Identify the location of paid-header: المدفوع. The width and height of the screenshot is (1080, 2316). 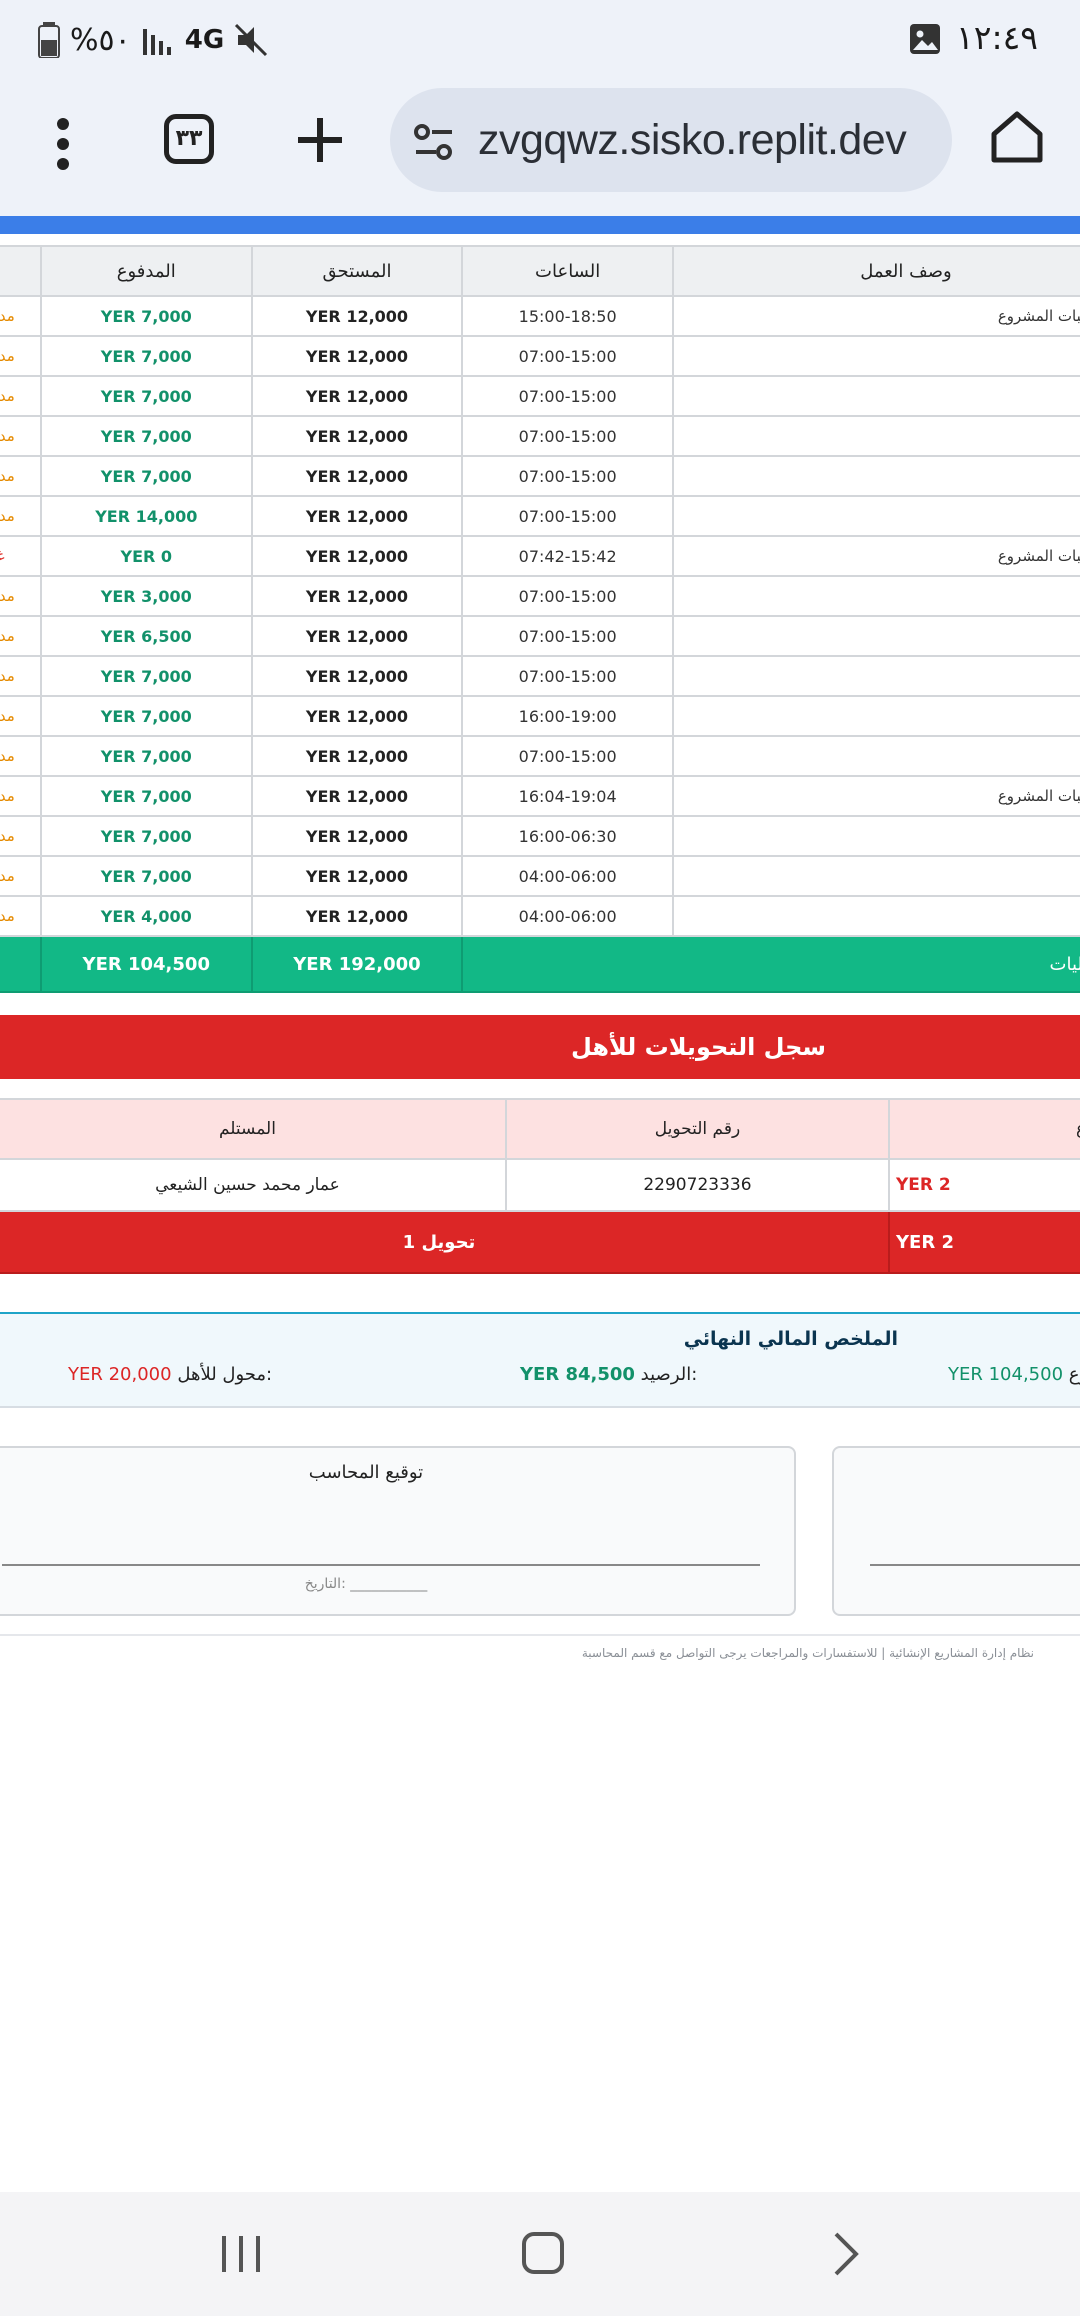
(146, 271).